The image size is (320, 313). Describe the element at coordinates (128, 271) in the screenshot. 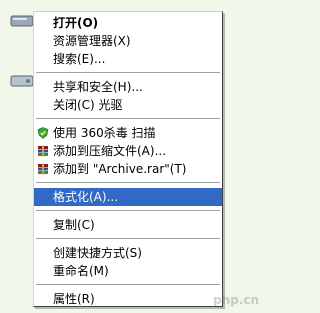

I see `menu-item-rename: 重命名(M)` at that location.